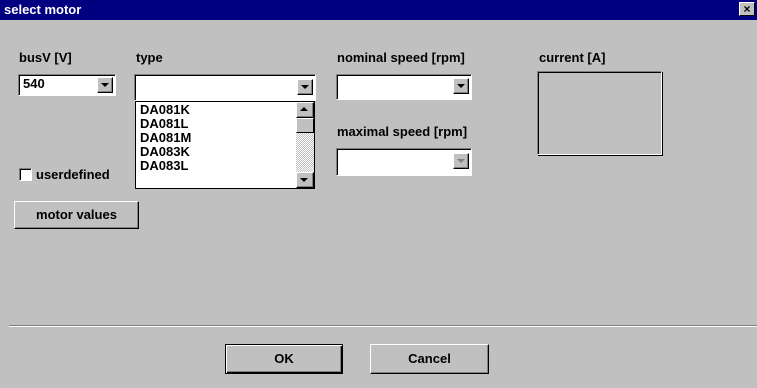 The height and width of the screenshot is (388, 757). Describe the element at coordinates (383, 326) in the screenshot. I see `separator` at that location.